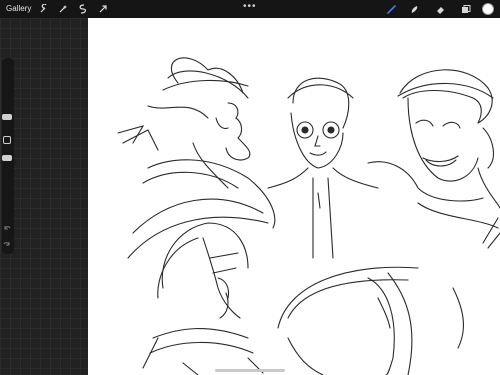 The image size is (500, 375). Describe the element at coordinates (7, 158) in the screenshot. I see `opacity-slider` at that location.